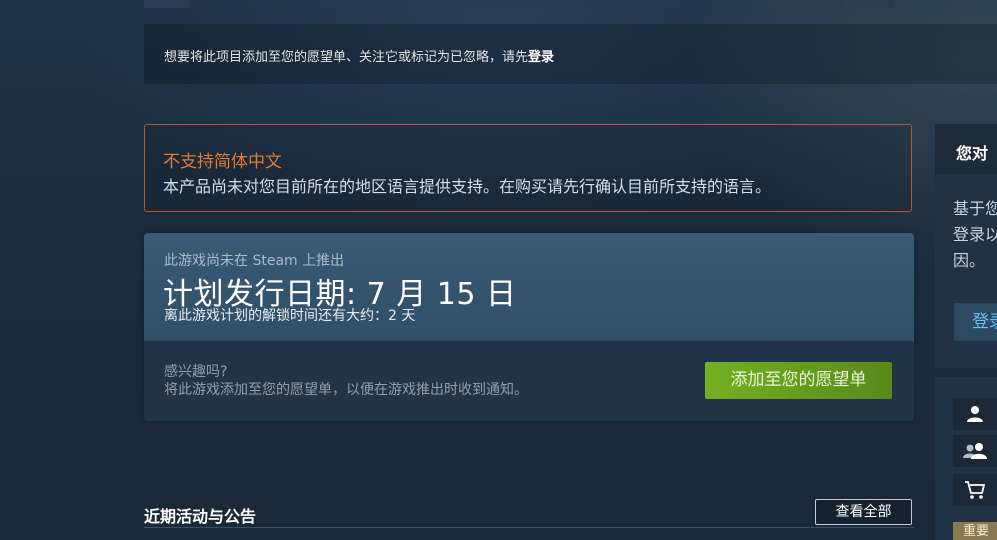 This screenshot has height=540, width=997. Describe the element at coordinates (346, 390) in the screenshot. I see `wishlist-hint: 将此游戏添加至您的愿望单，以便在游戏推出时收到通知。` at that location.